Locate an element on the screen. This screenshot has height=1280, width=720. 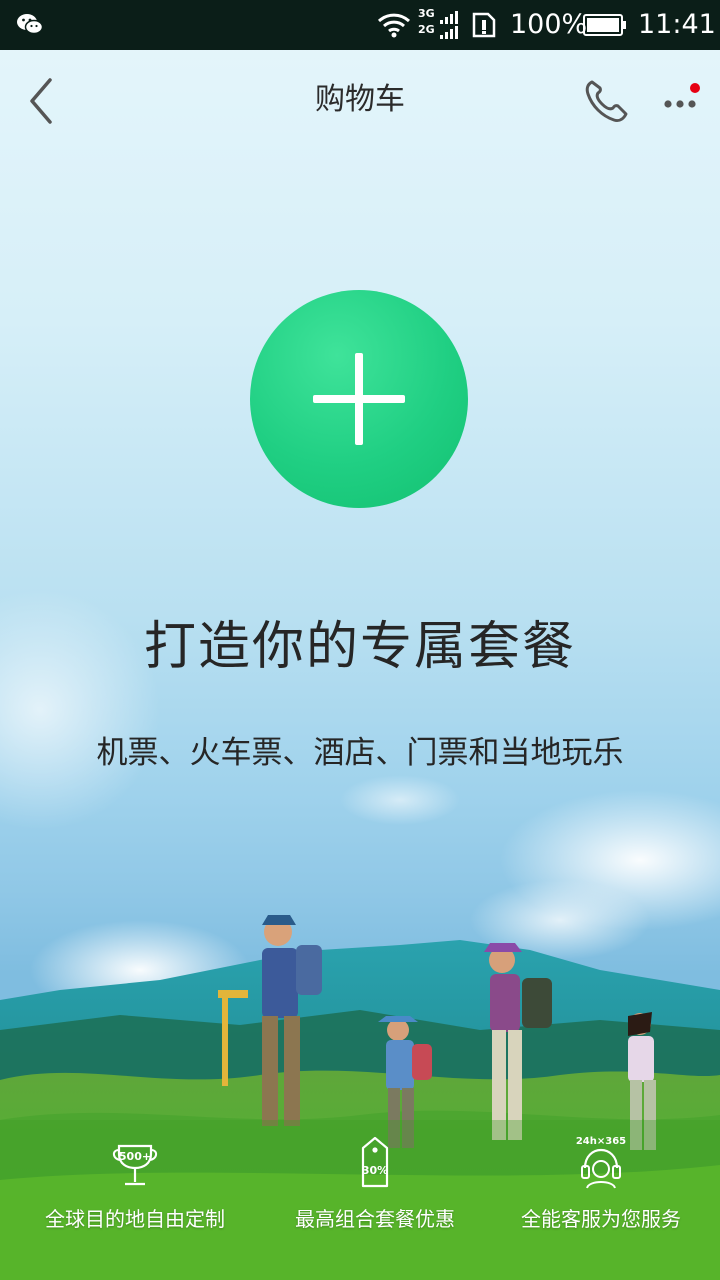
notification-dot is located at coordinates (695, 88).